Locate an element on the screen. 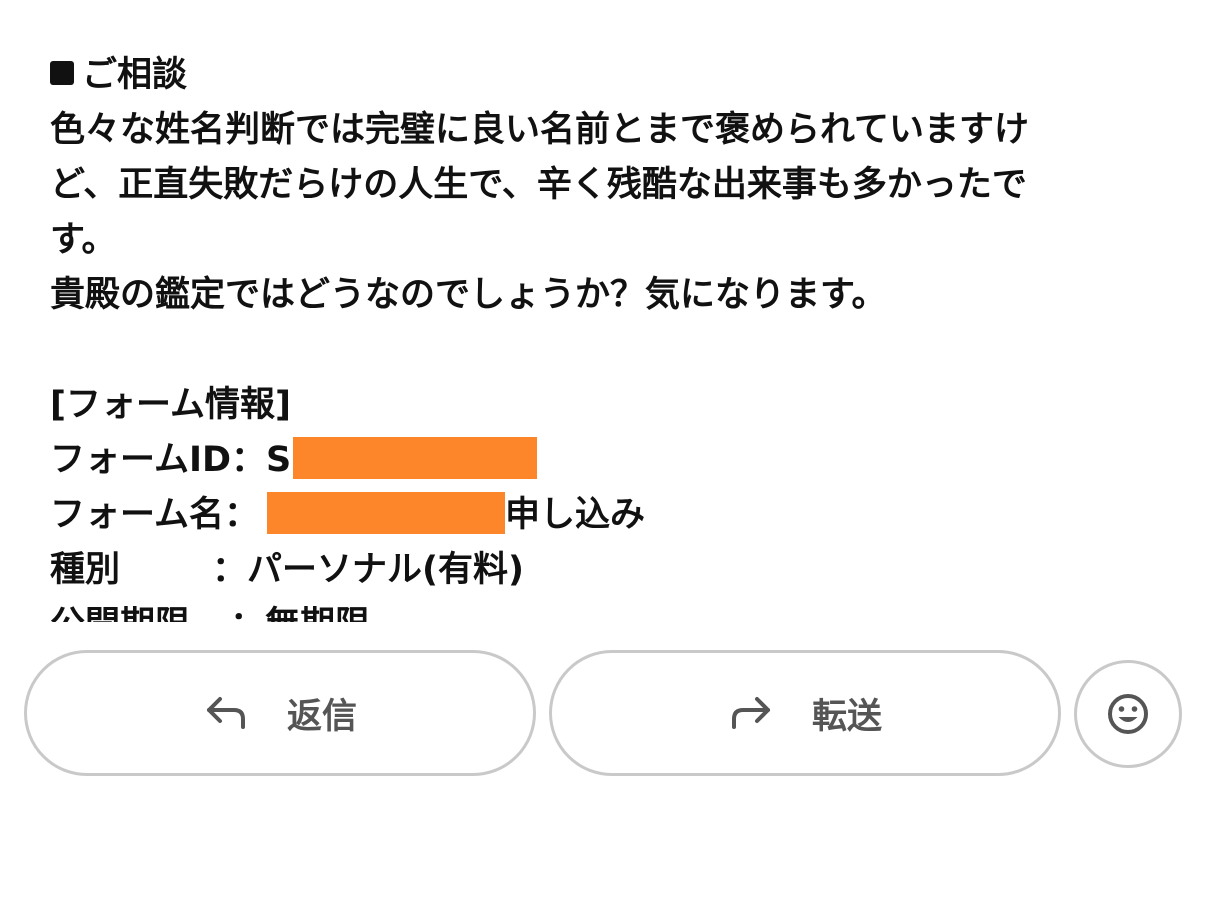 The image size is (1206, 907). form-id-label: フォームID：S is located at coordinates (171, 460).